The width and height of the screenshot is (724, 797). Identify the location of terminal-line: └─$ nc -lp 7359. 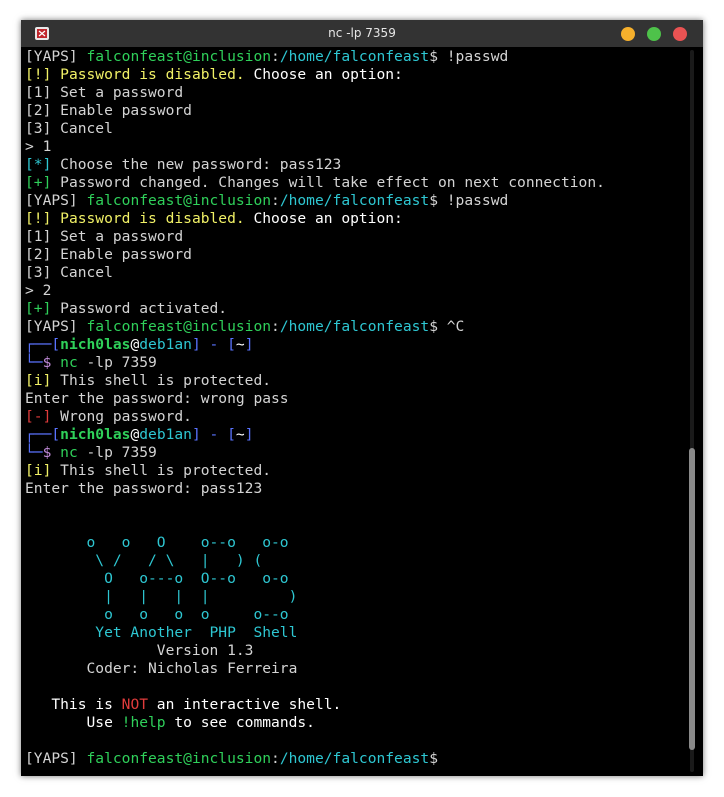
(355, 453).